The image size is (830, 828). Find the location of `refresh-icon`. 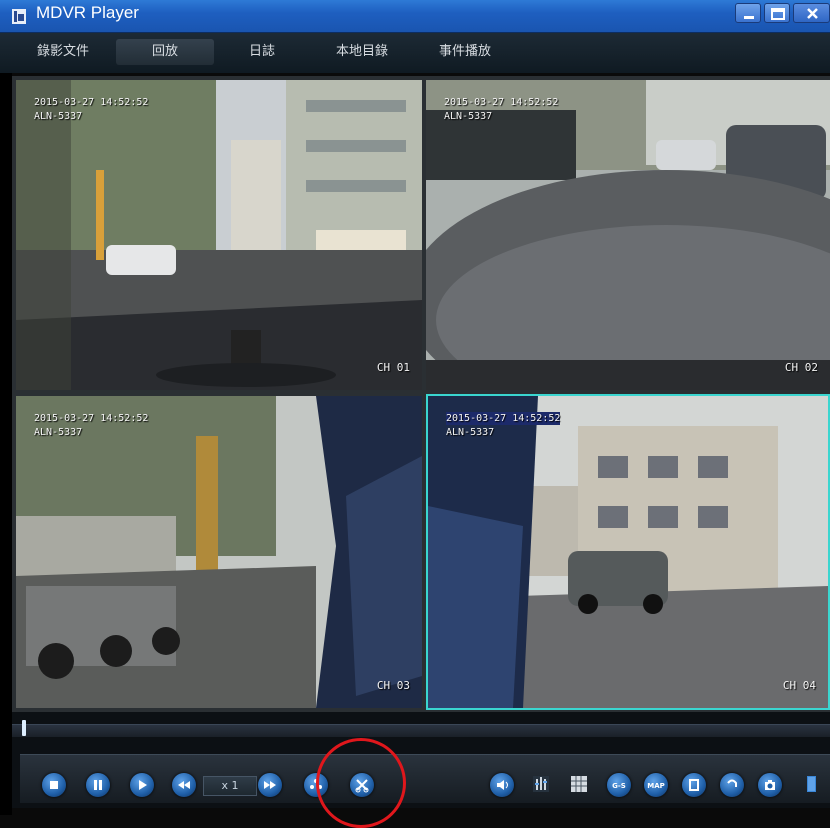

refresh-icon is located at coordinates (732, 783).